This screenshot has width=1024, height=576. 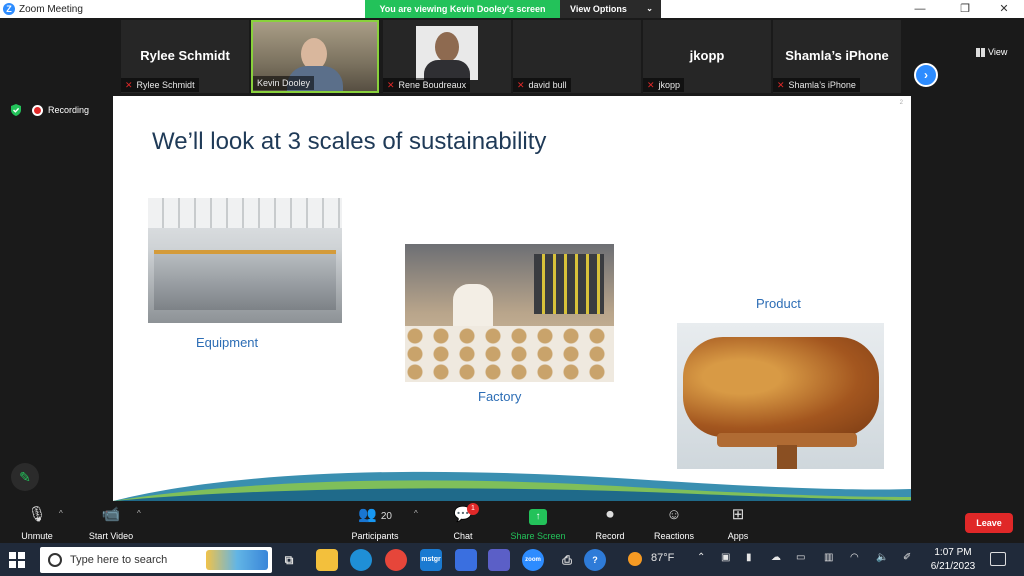 I want to click on zoom-logo-icon: Z, so click(x=9, y=9).